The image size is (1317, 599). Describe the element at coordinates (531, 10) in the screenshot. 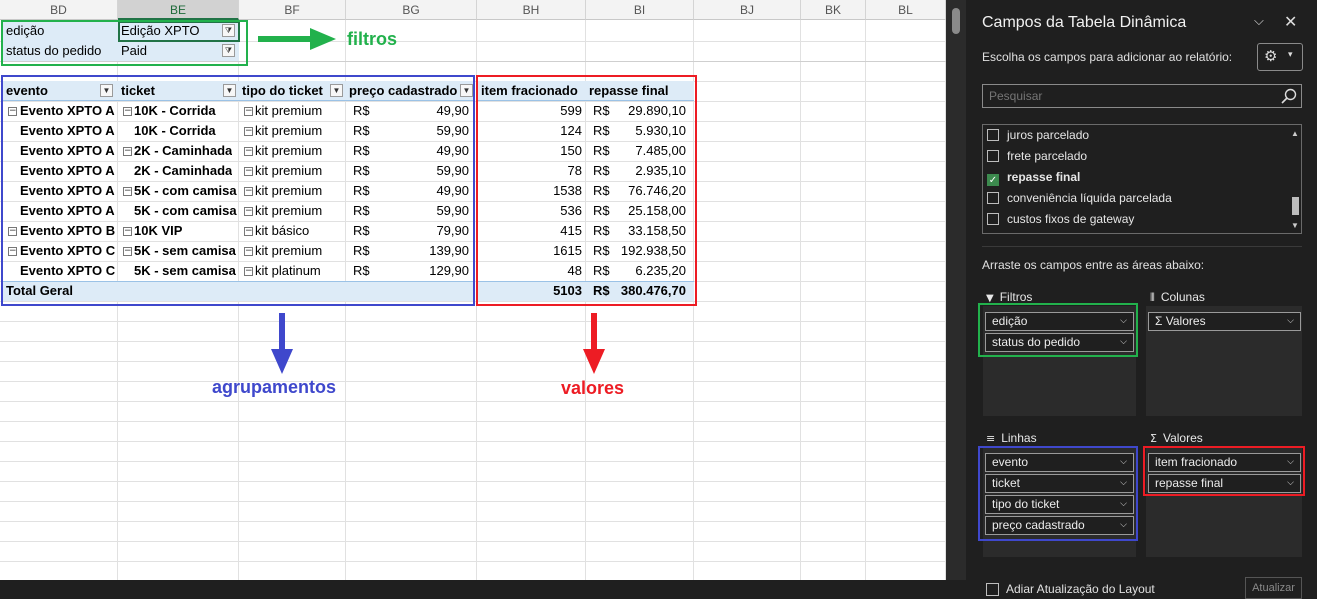

I see `column-header-bh: BH` at that location.